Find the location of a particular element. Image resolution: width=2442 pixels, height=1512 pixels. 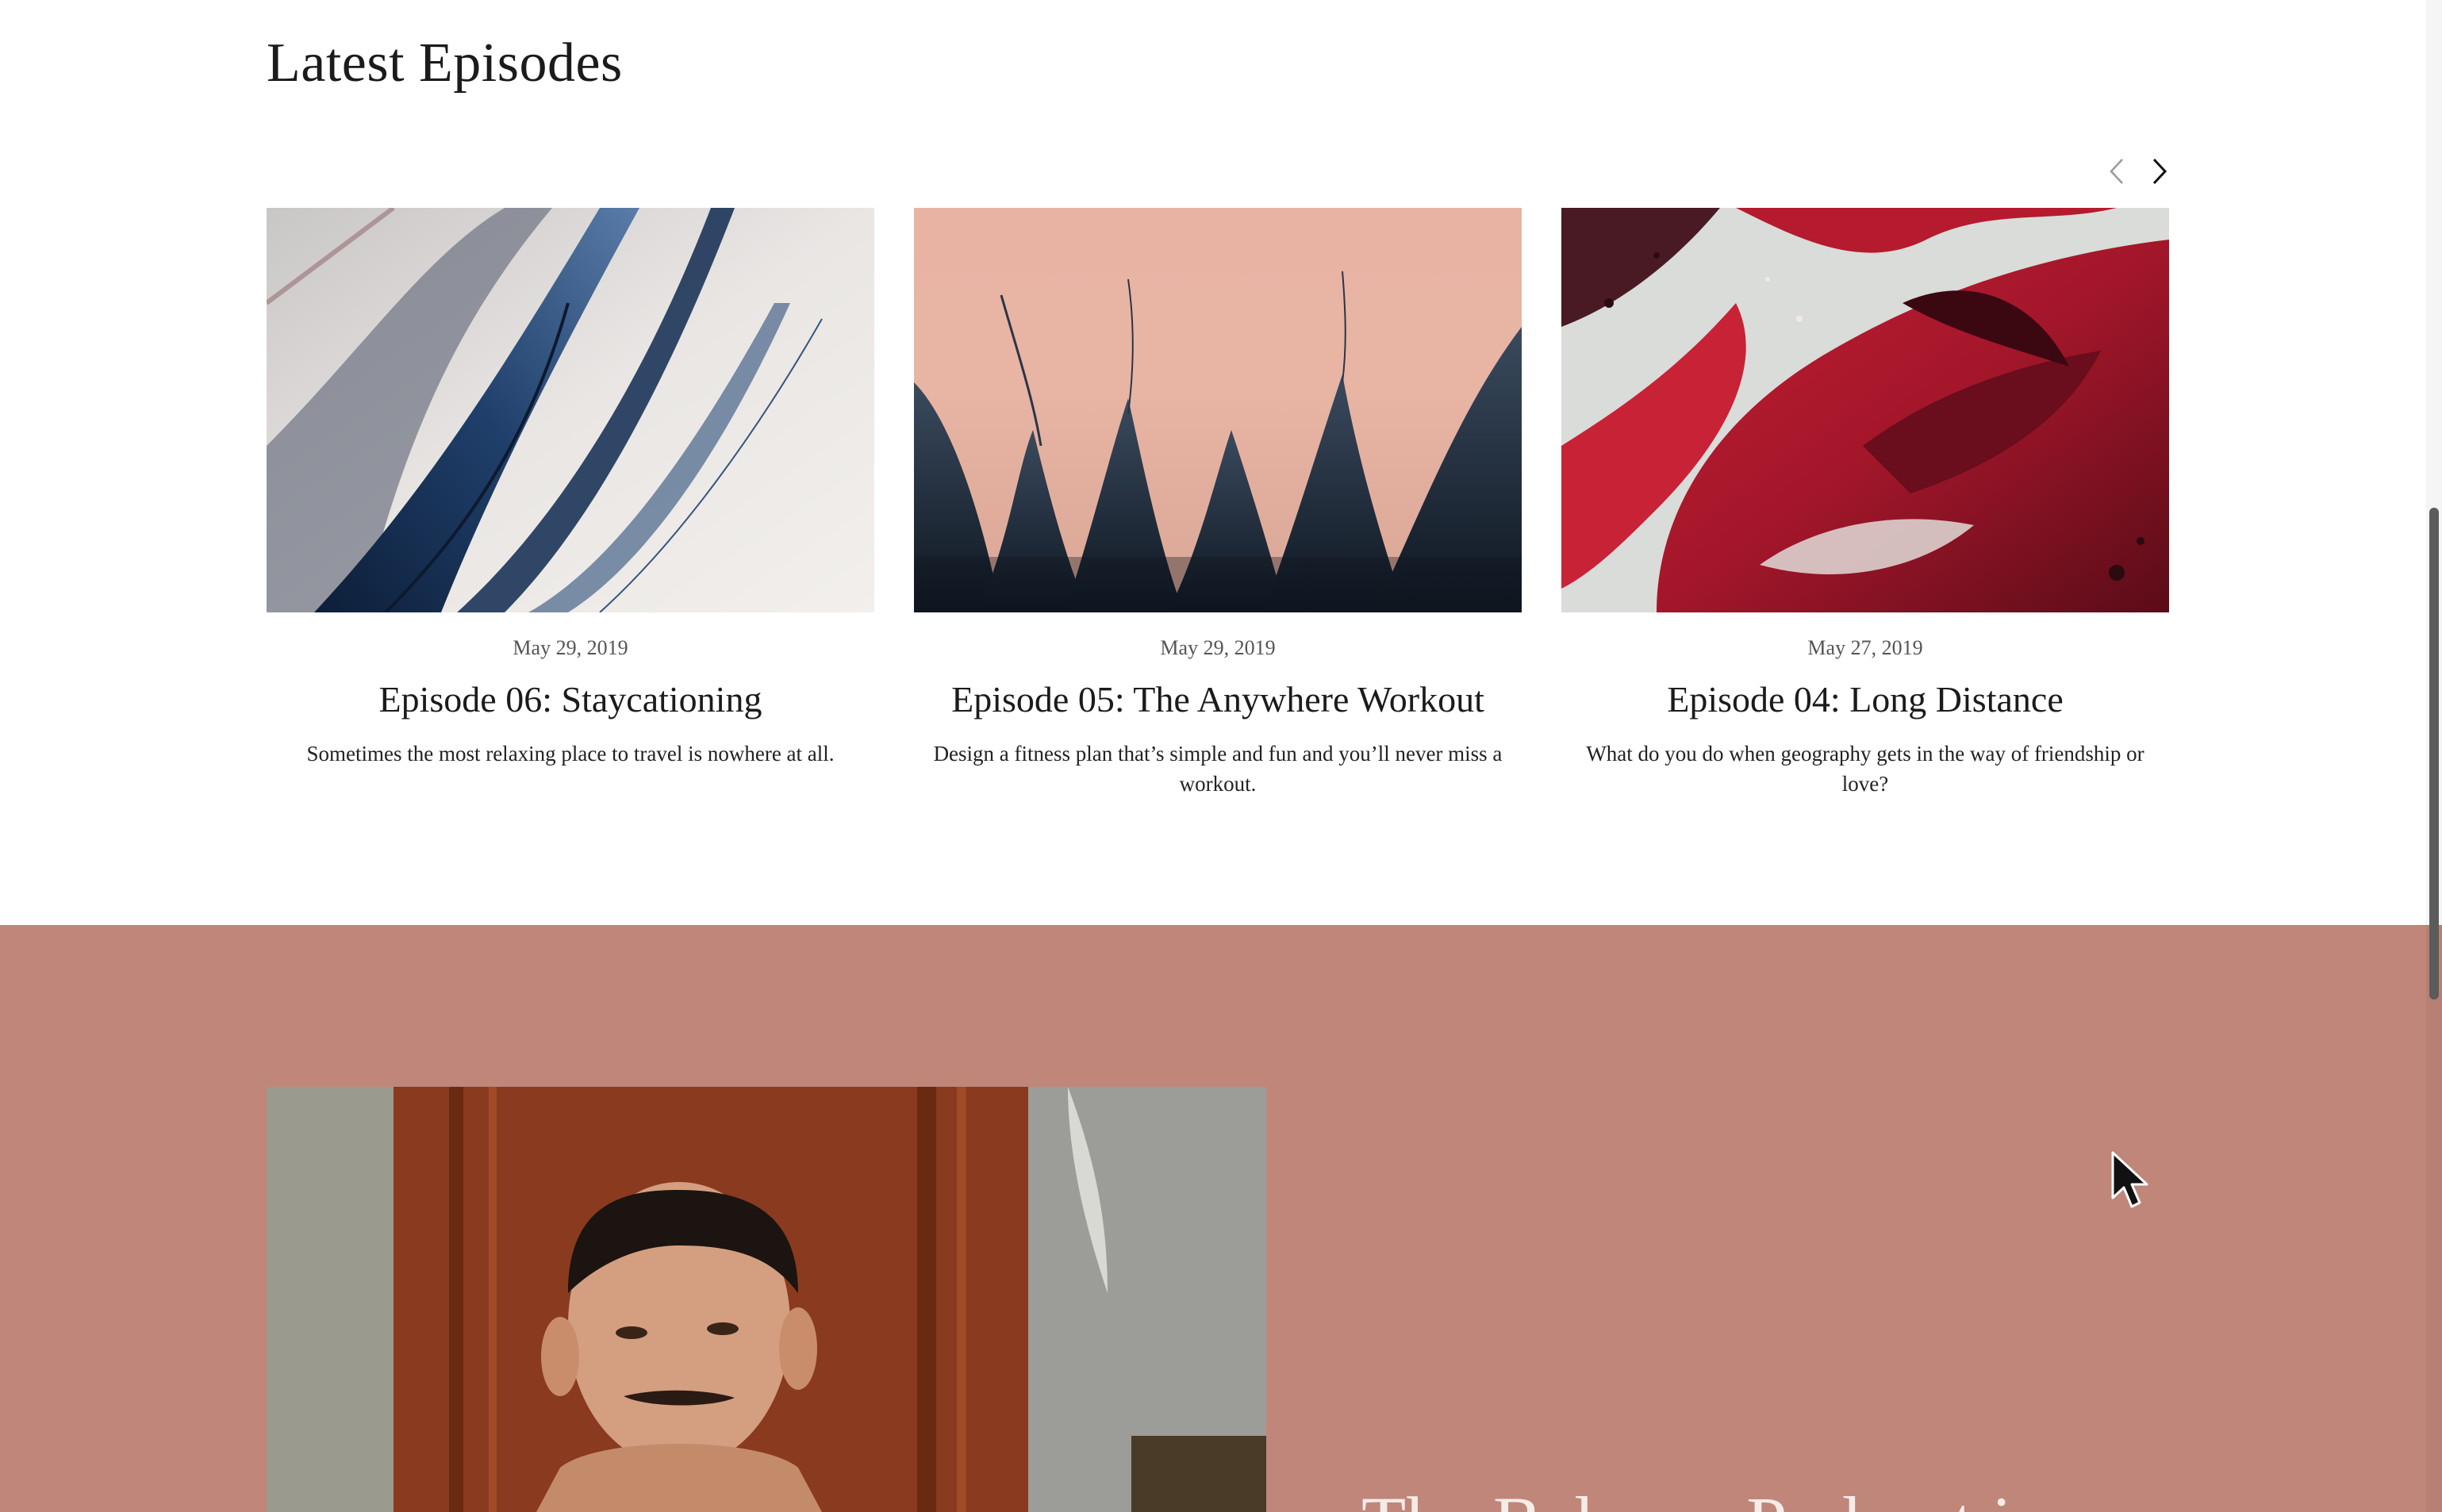

carousel-prev-button is located at coordinates (2117, 171).